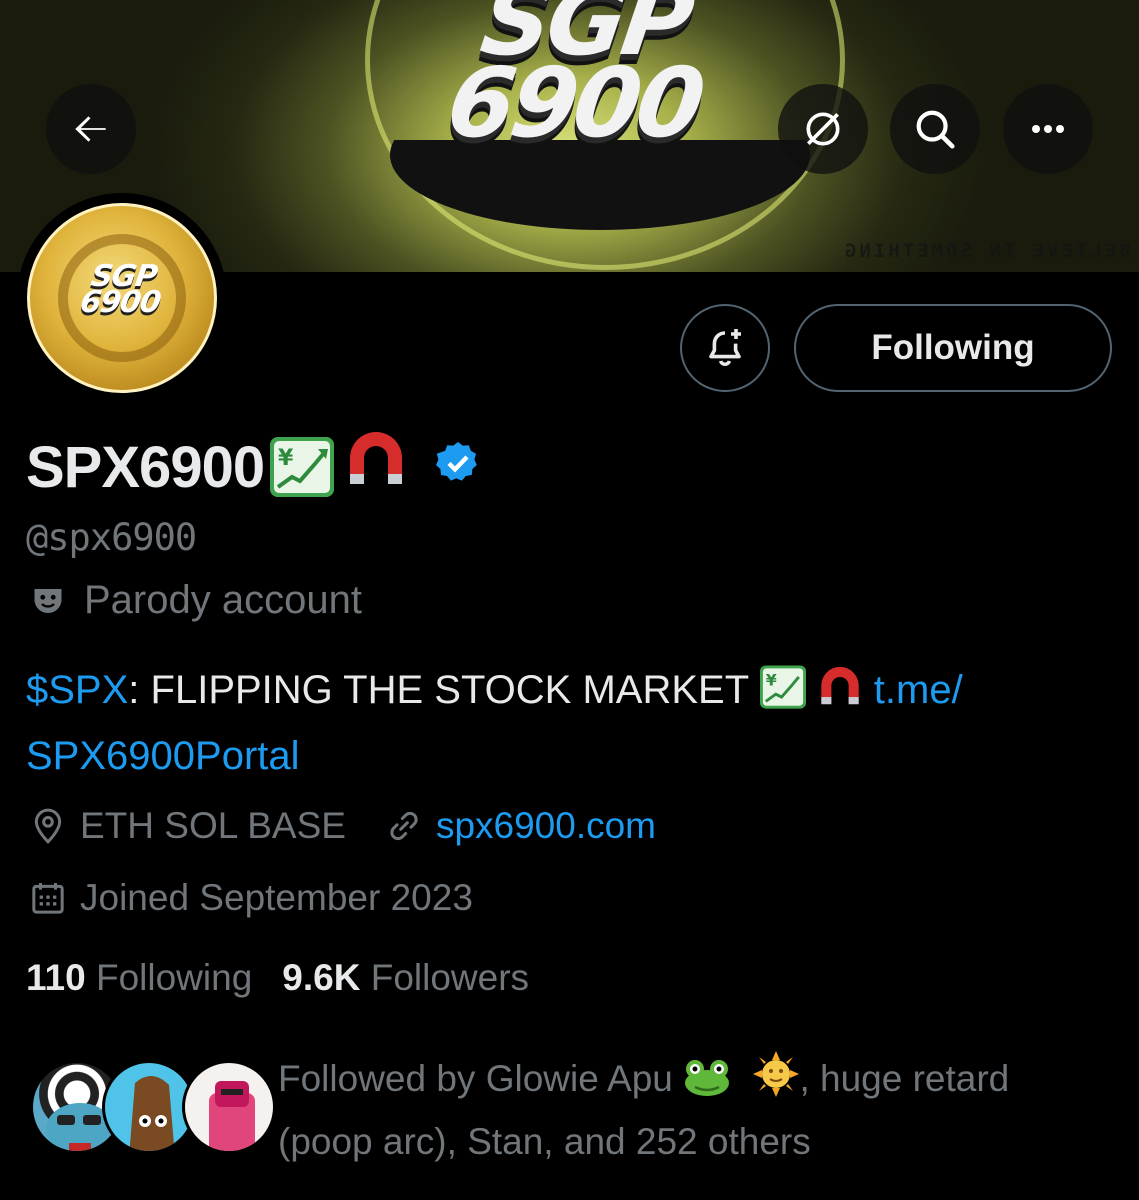 The height and width of the screenshot is (1200, 1139). What do you see at coordinates (196, 600) in the screenshot?
I see `parody-label: Parody account` at bounding box center [196, 600].